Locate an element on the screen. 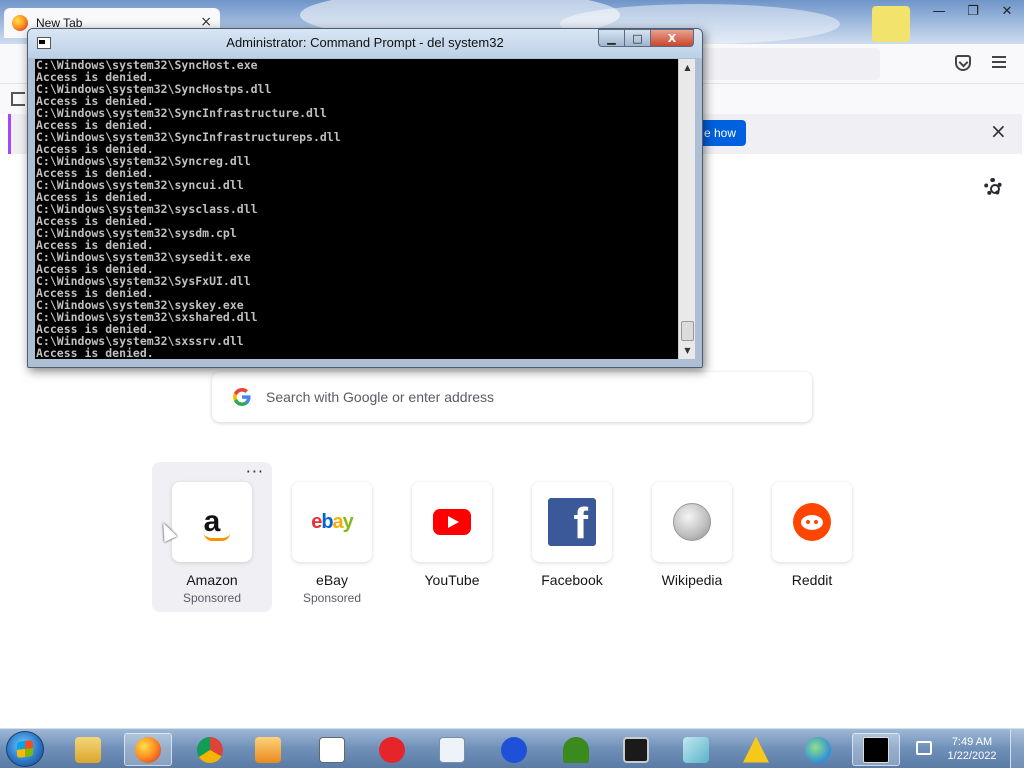 Image resolution: width=1024 pixels, height=768 pixels. gear-icon is located at coordinates (993, 187).